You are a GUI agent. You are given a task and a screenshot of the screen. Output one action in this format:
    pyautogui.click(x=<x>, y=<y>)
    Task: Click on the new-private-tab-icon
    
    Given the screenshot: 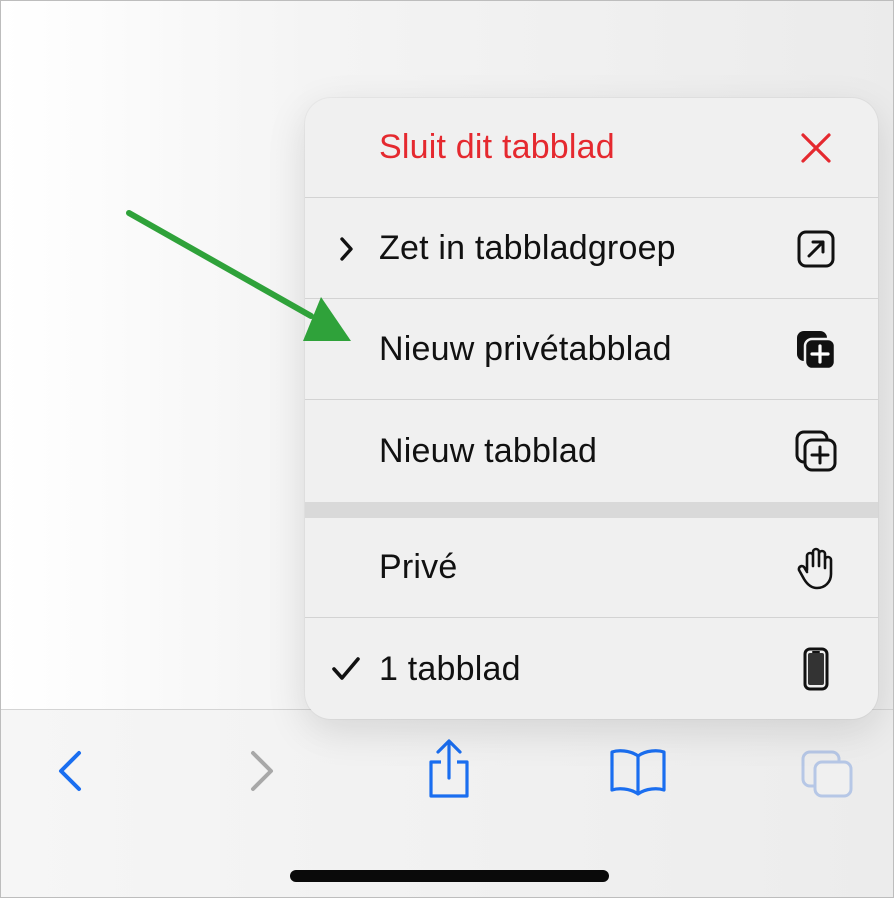 What is the action you would take?
    pyautogui.click(x=816, y=350)
    